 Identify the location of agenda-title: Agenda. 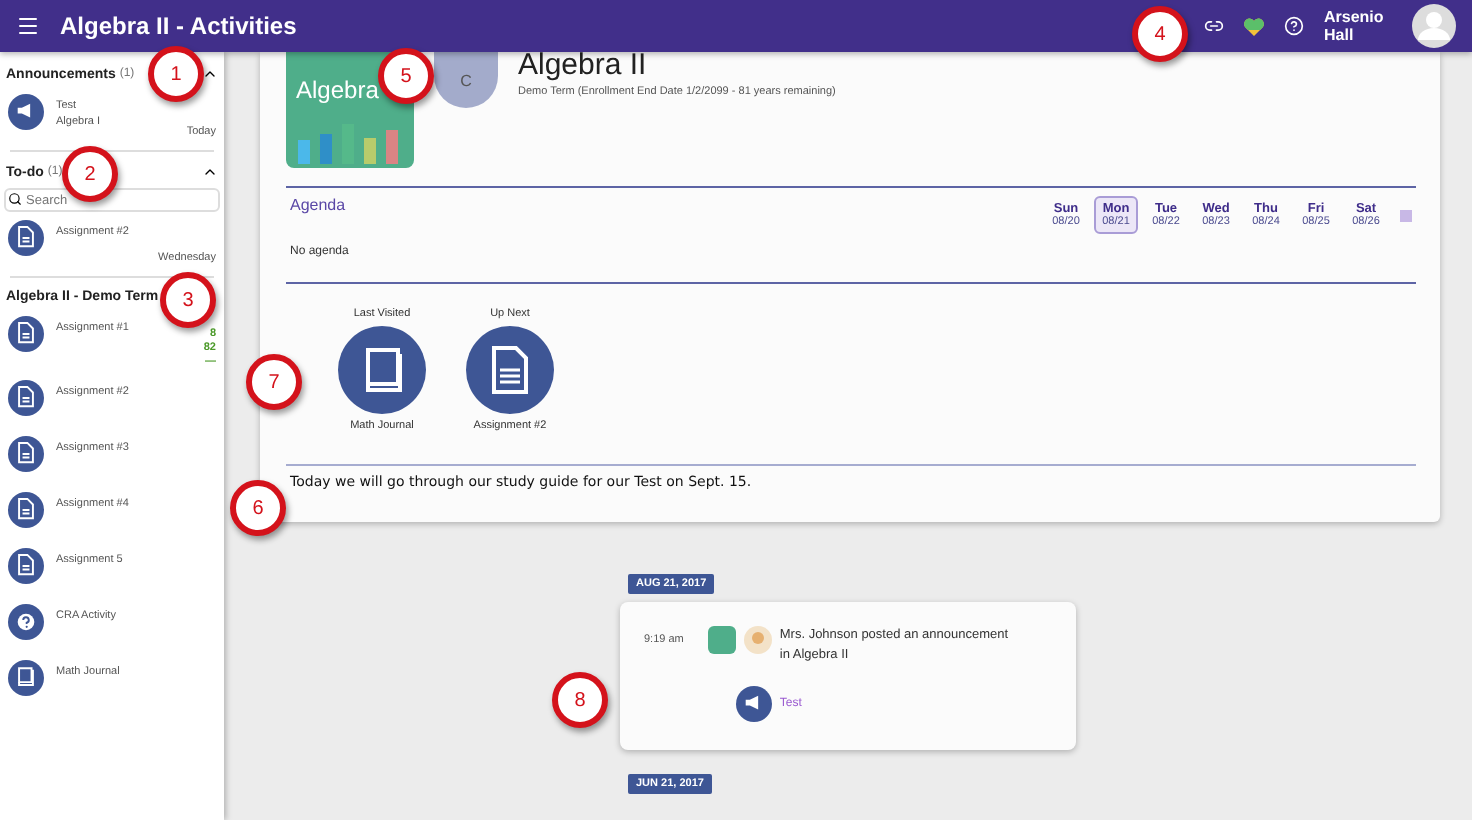
(318, 207).